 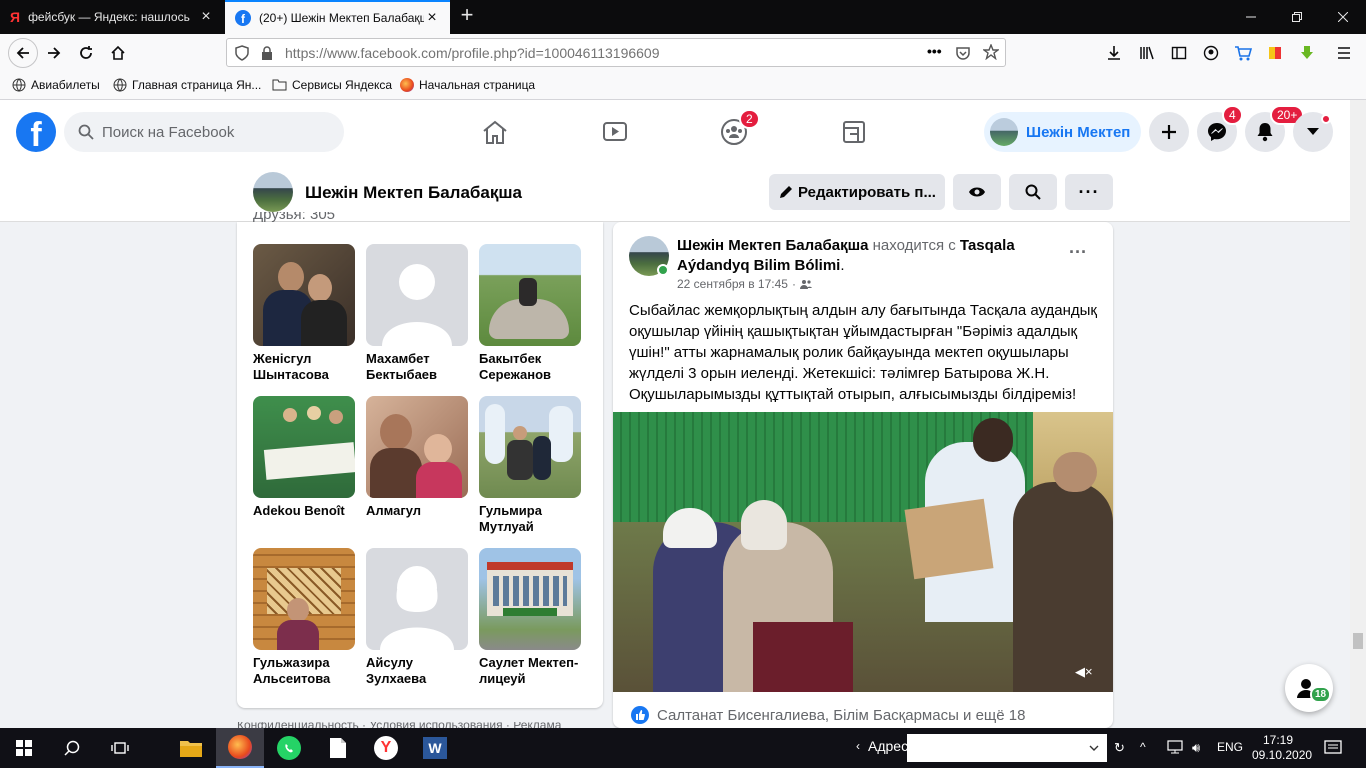 What do you see at coordinates (858, 746) in the screenshot?
I see `chevron-left-icon: ‹` at bounding box center [858, 746].